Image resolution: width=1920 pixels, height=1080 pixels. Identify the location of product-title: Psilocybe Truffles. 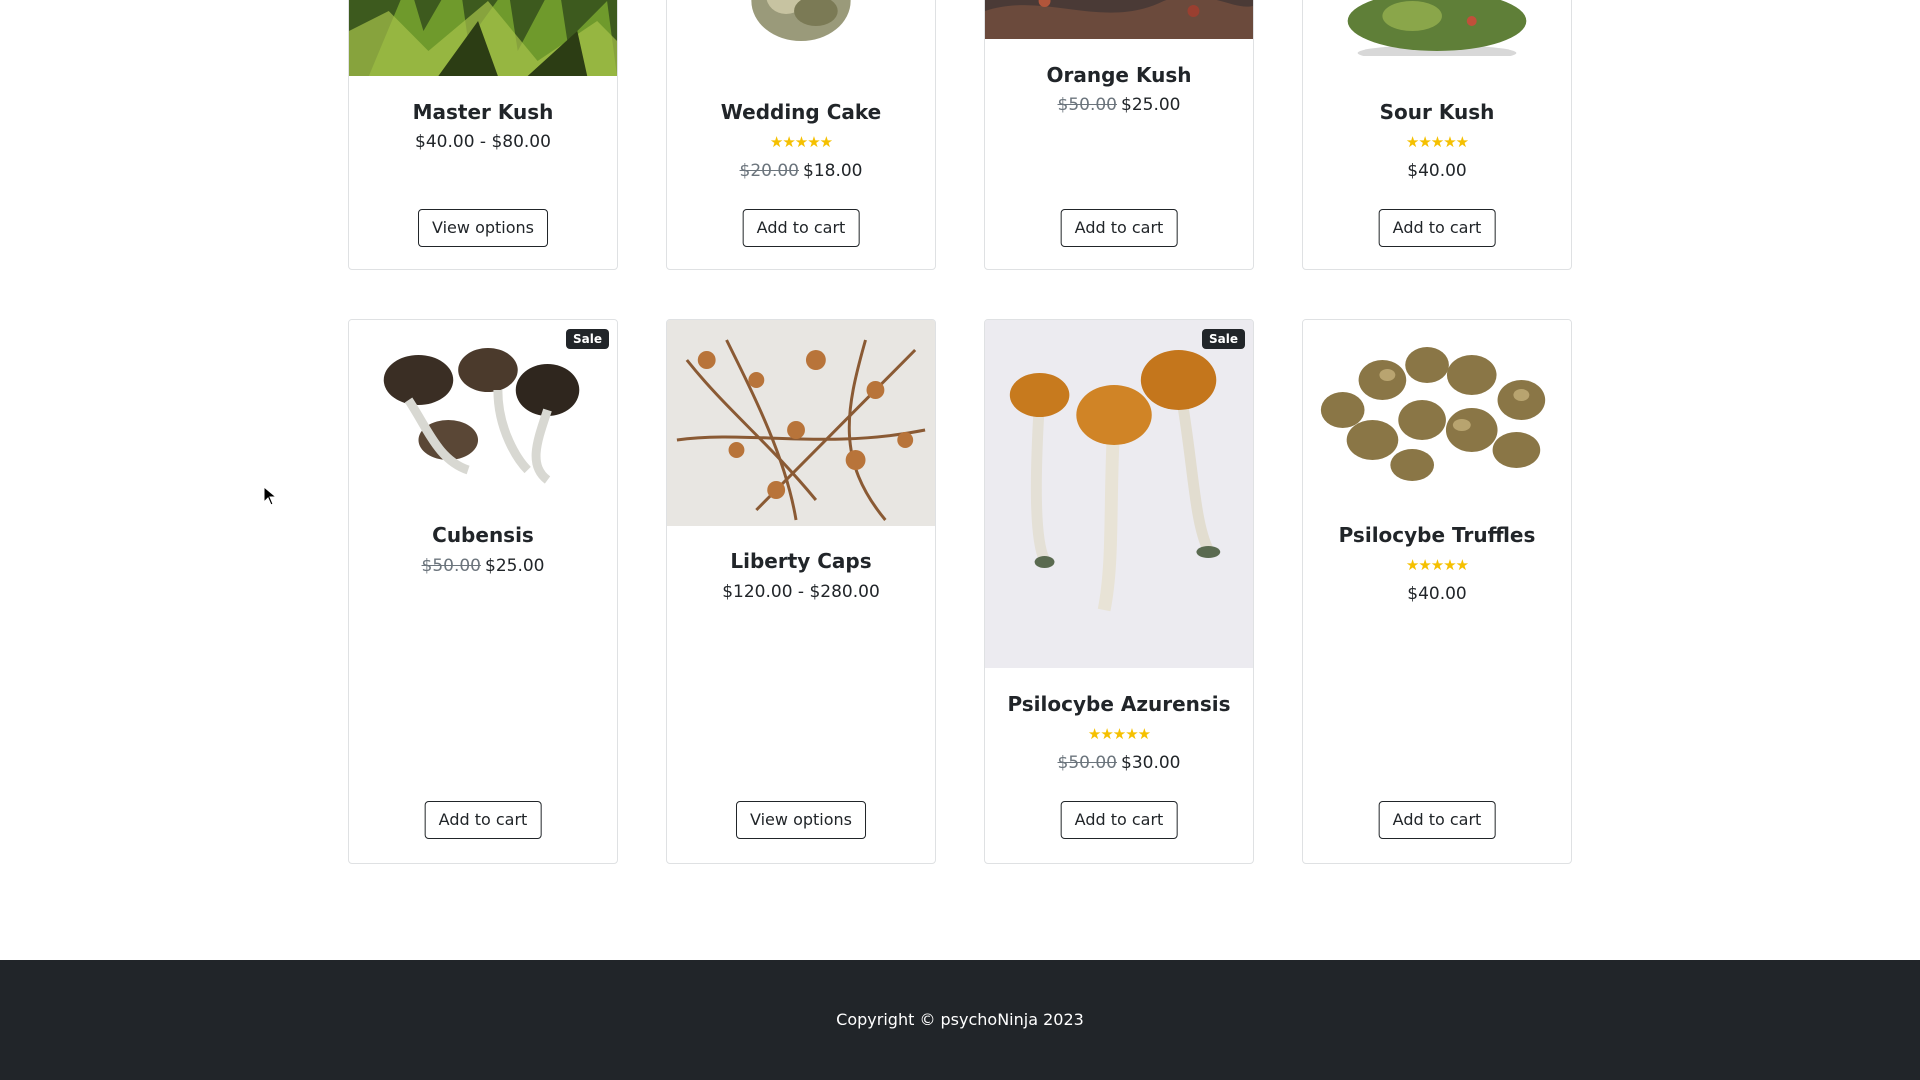
(1437, 535).